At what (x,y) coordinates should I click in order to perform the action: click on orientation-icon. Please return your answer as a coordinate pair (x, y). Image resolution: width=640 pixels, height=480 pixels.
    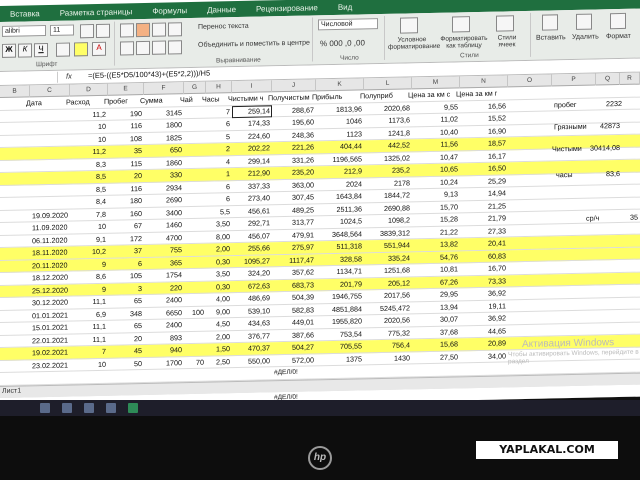
    Looking at the image, I should click on (175, 29).